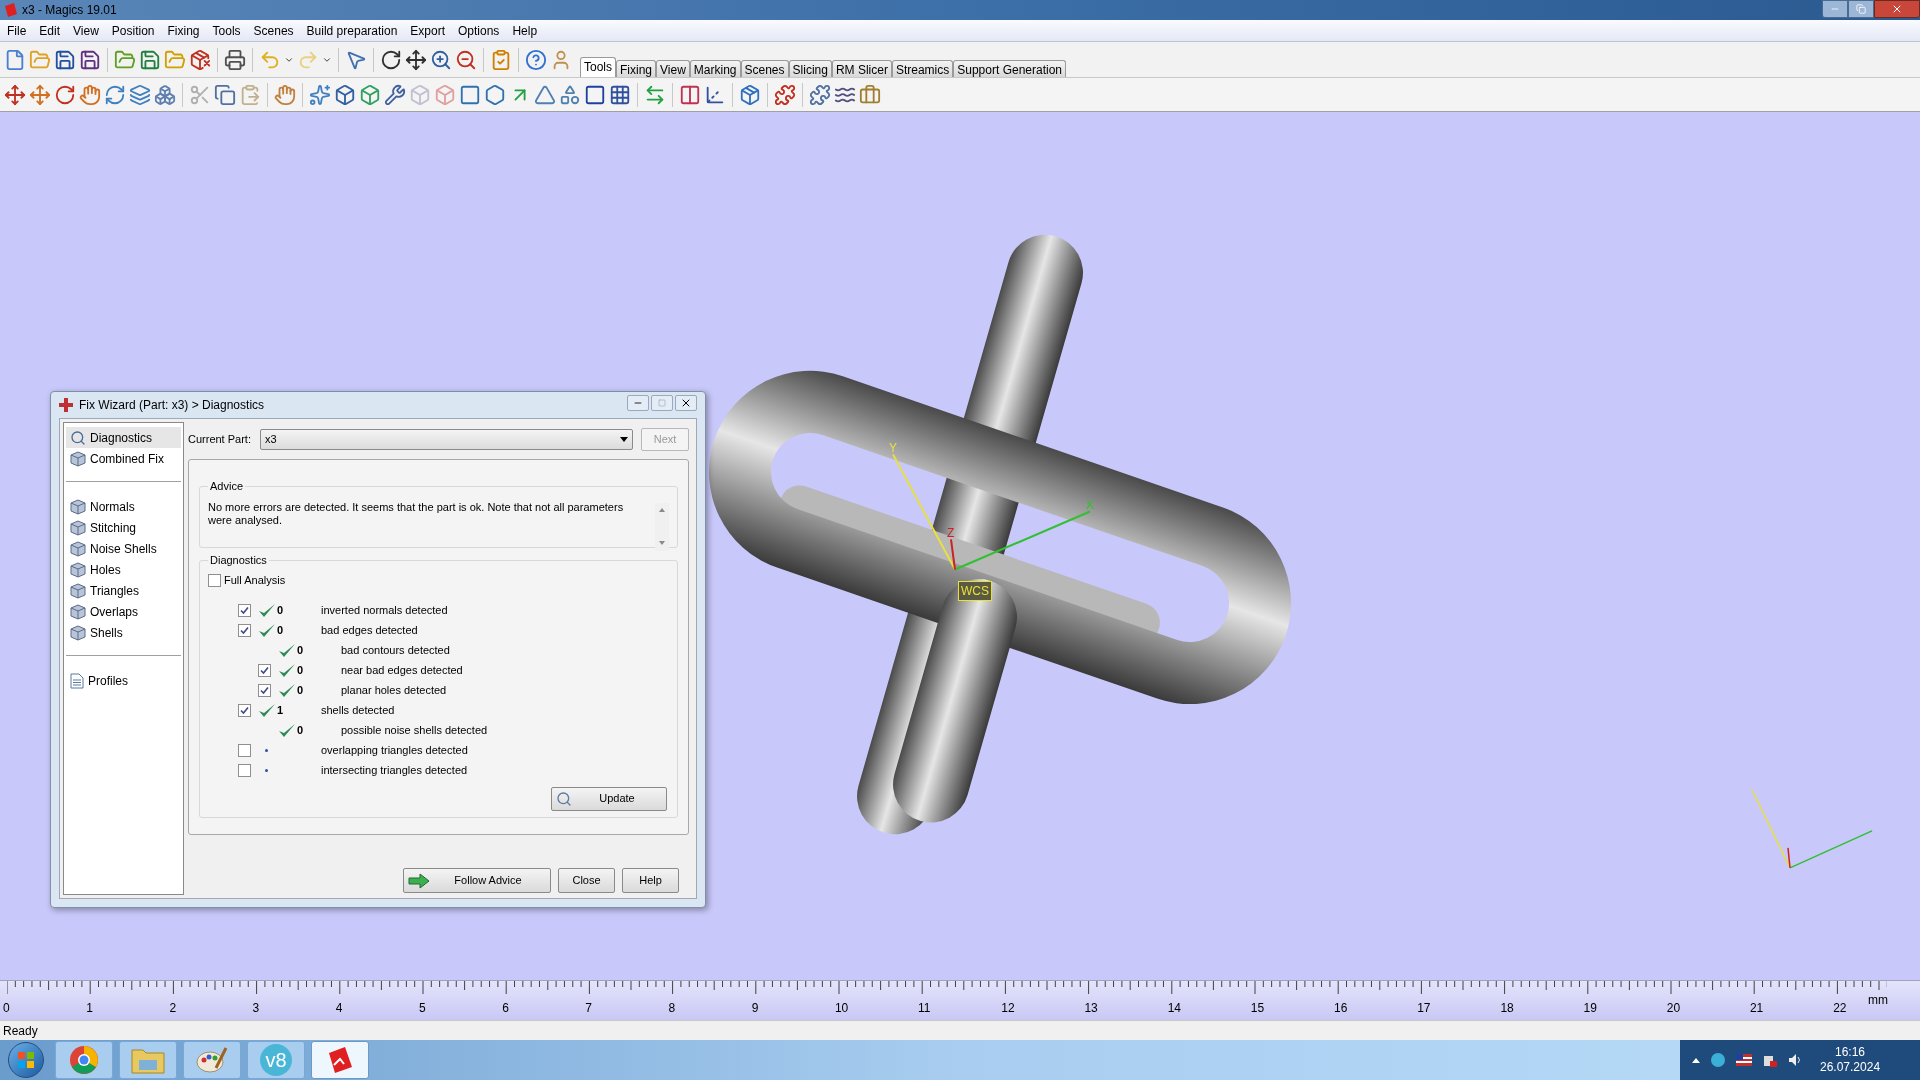 The image size is (1920, 1080). I want to click on wizard-step: Profiles, so click(123, 680).